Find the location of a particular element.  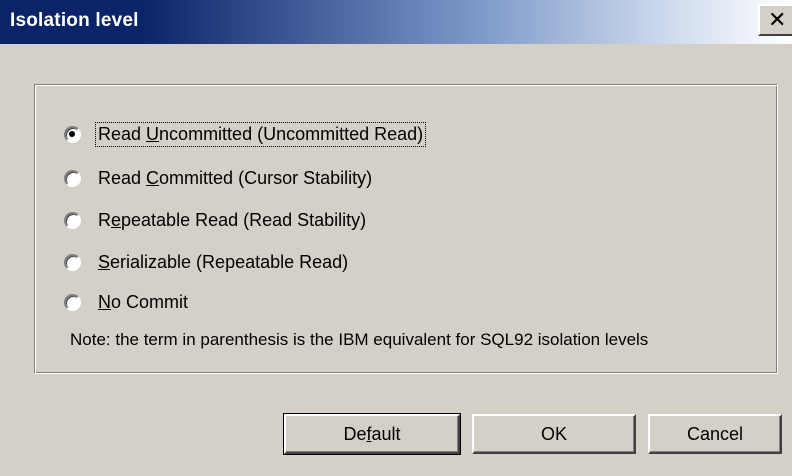

radio-label: Read Committed (Cursor Stability) is located at coordinates (235, 177).